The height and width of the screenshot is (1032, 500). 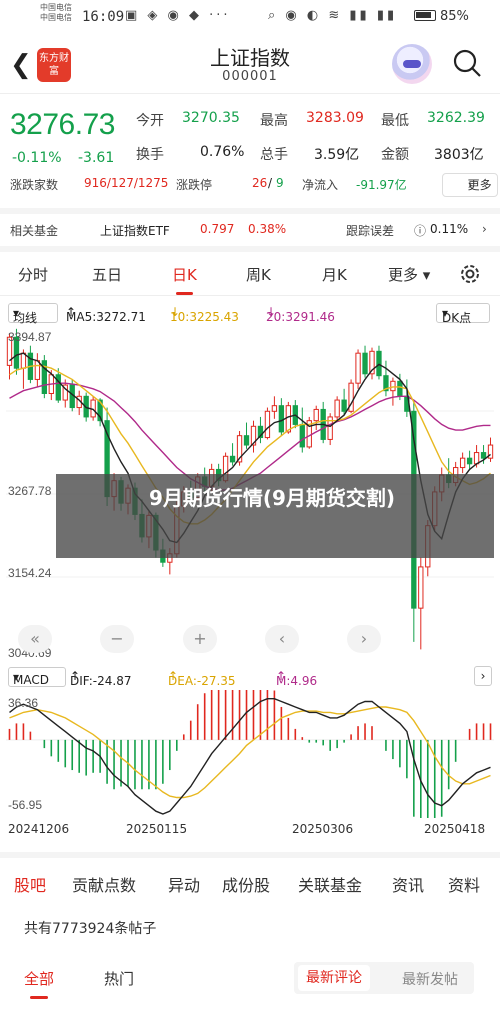 I want to click on chevron-right-icon: ›, so click(x=484, y=229).